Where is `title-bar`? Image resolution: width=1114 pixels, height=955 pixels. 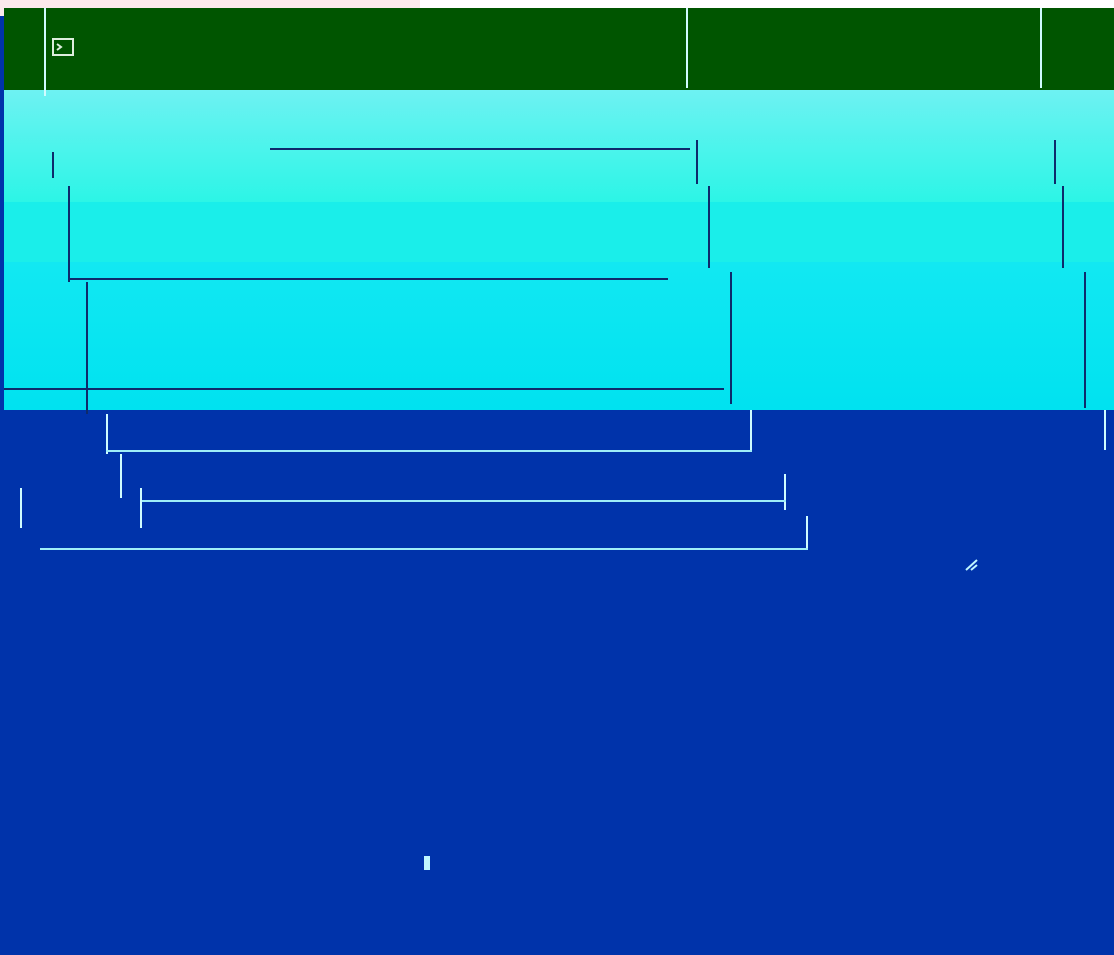 title-bar is located at coordinates (559, 49).